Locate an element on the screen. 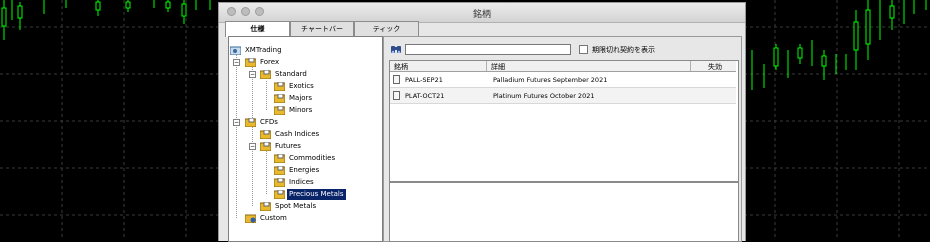  tree-item-cfds: CFDs is located at coordinates (262, 122).